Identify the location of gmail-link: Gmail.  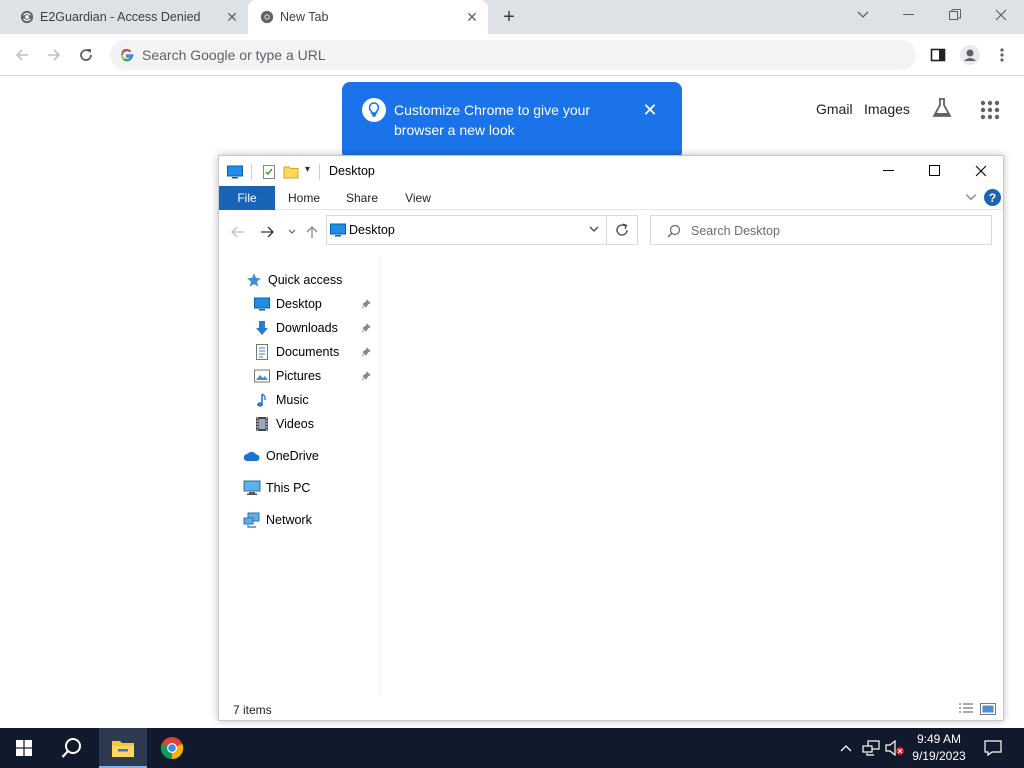
(834, 109).